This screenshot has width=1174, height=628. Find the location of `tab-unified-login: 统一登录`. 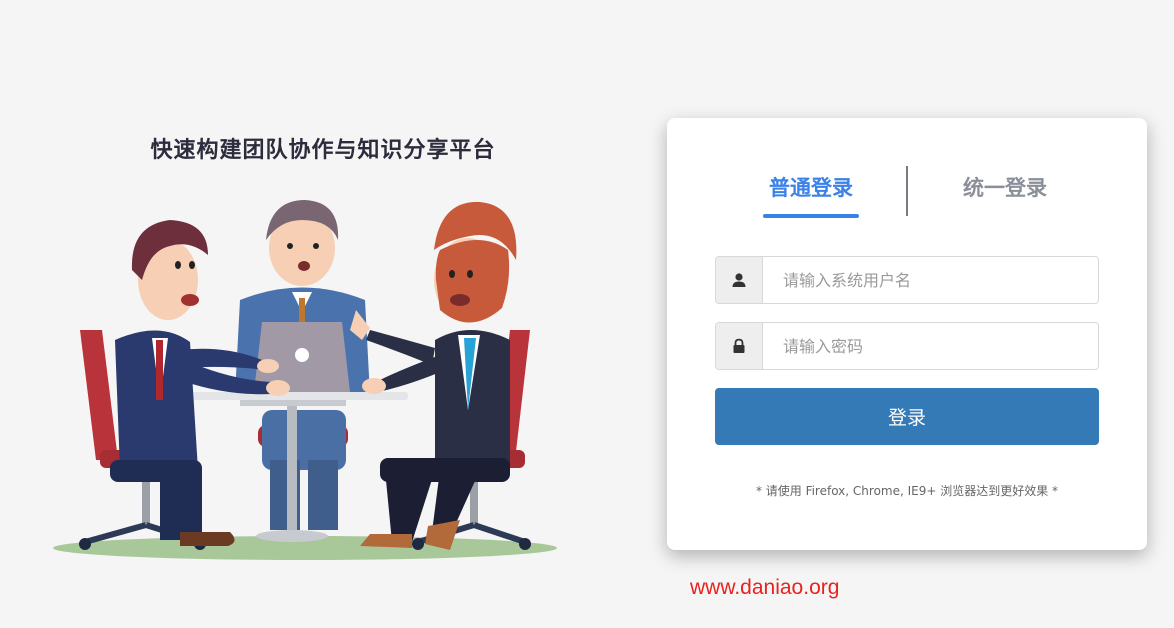

tab-unified-login: 统一登录 is located at coordinates (1005, 187).